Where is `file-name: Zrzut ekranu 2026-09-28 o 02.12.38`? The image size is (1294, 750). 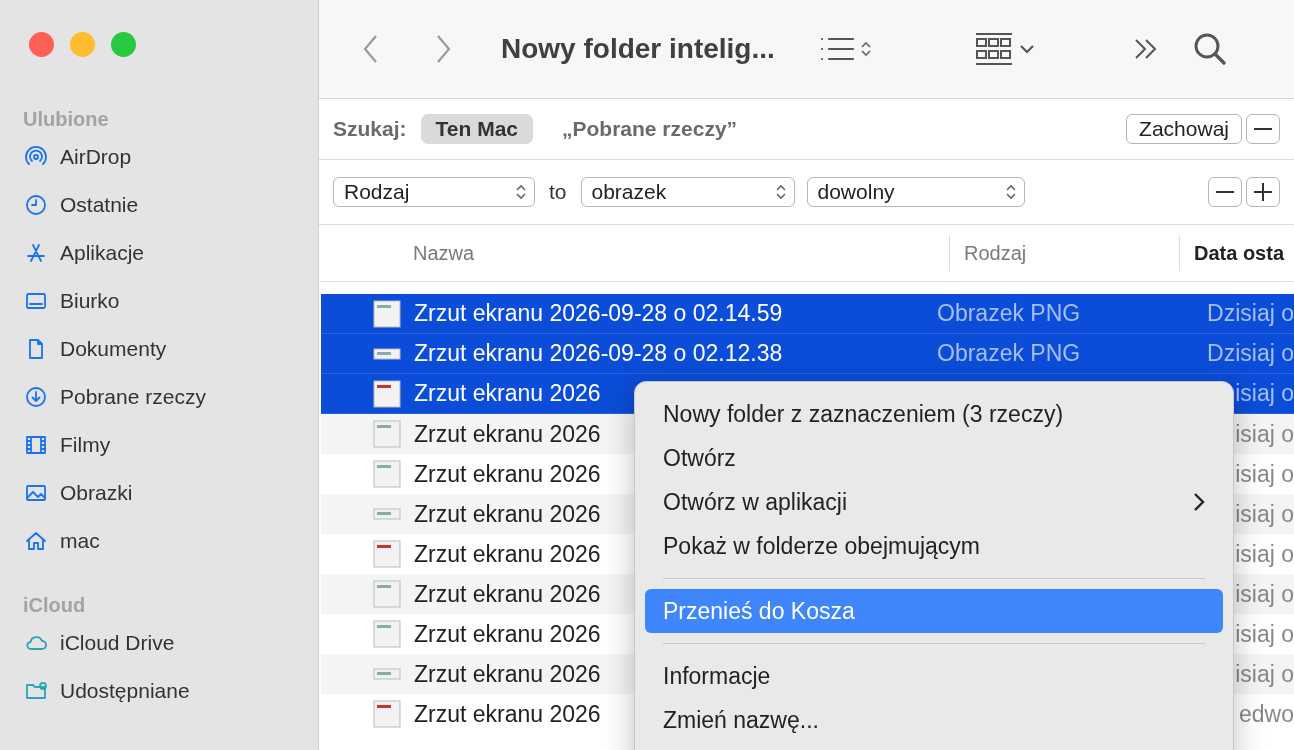
file-name: Zrzut ekranu 2026-09-28 o 02.12.38 is located at coordinates (598, 353).